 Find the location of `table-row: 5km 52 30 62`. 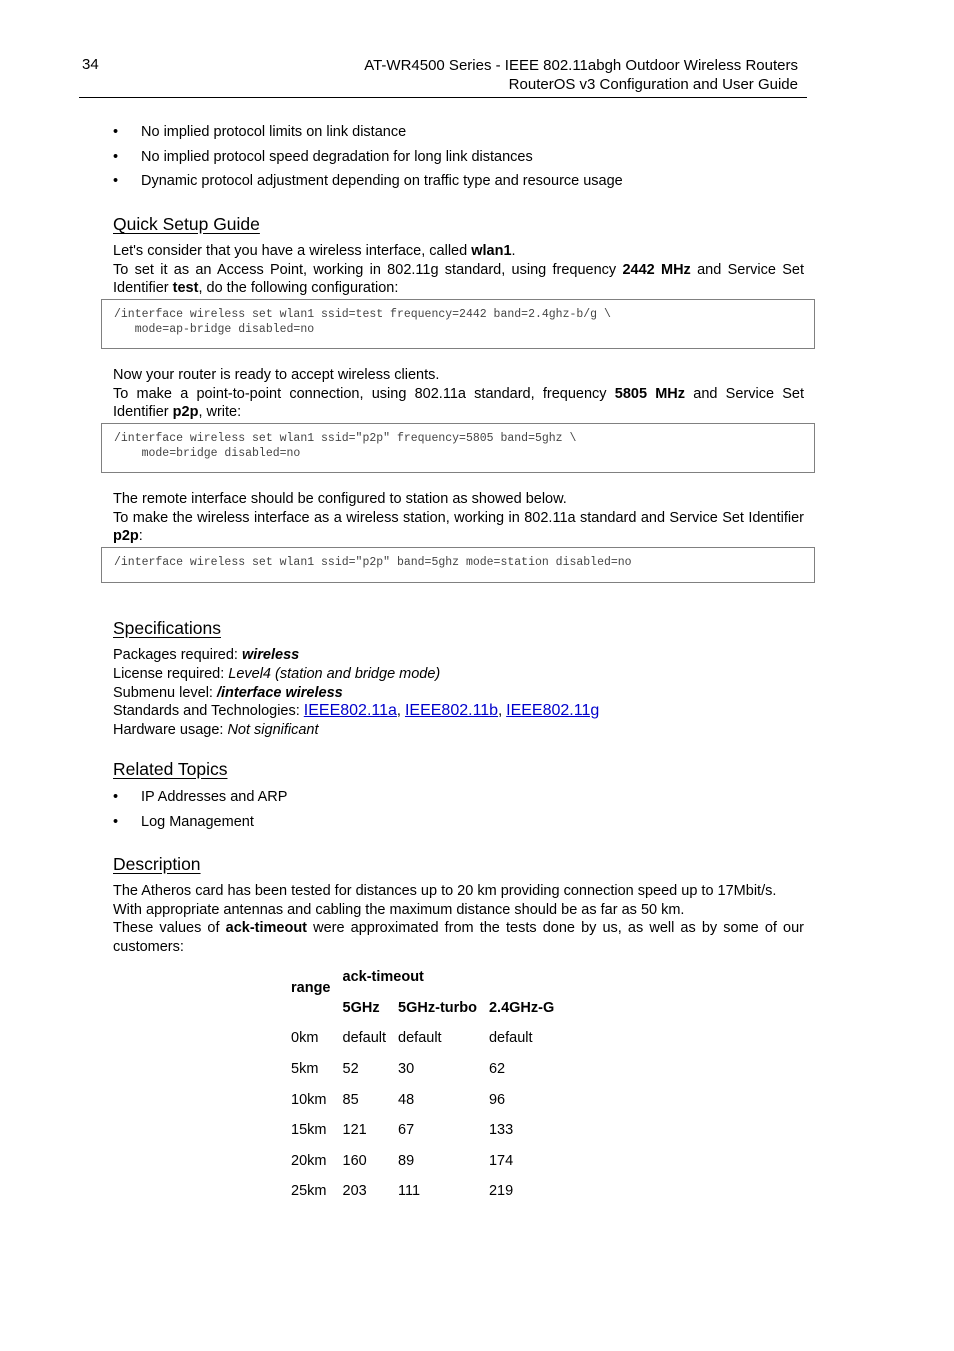

table-row: 5km 52 30 62 is located at coordinates (422, 1069).